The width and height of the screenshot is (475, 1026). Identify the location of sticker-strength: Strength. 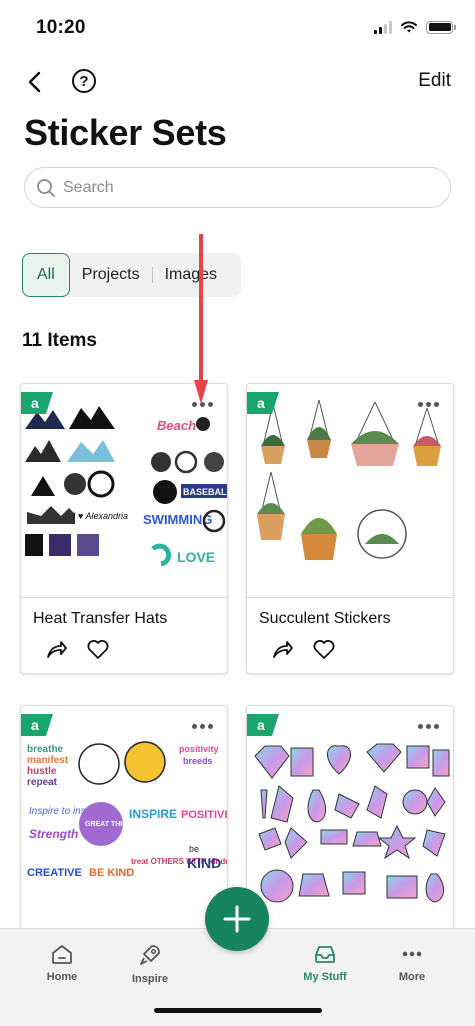
(53, 834).